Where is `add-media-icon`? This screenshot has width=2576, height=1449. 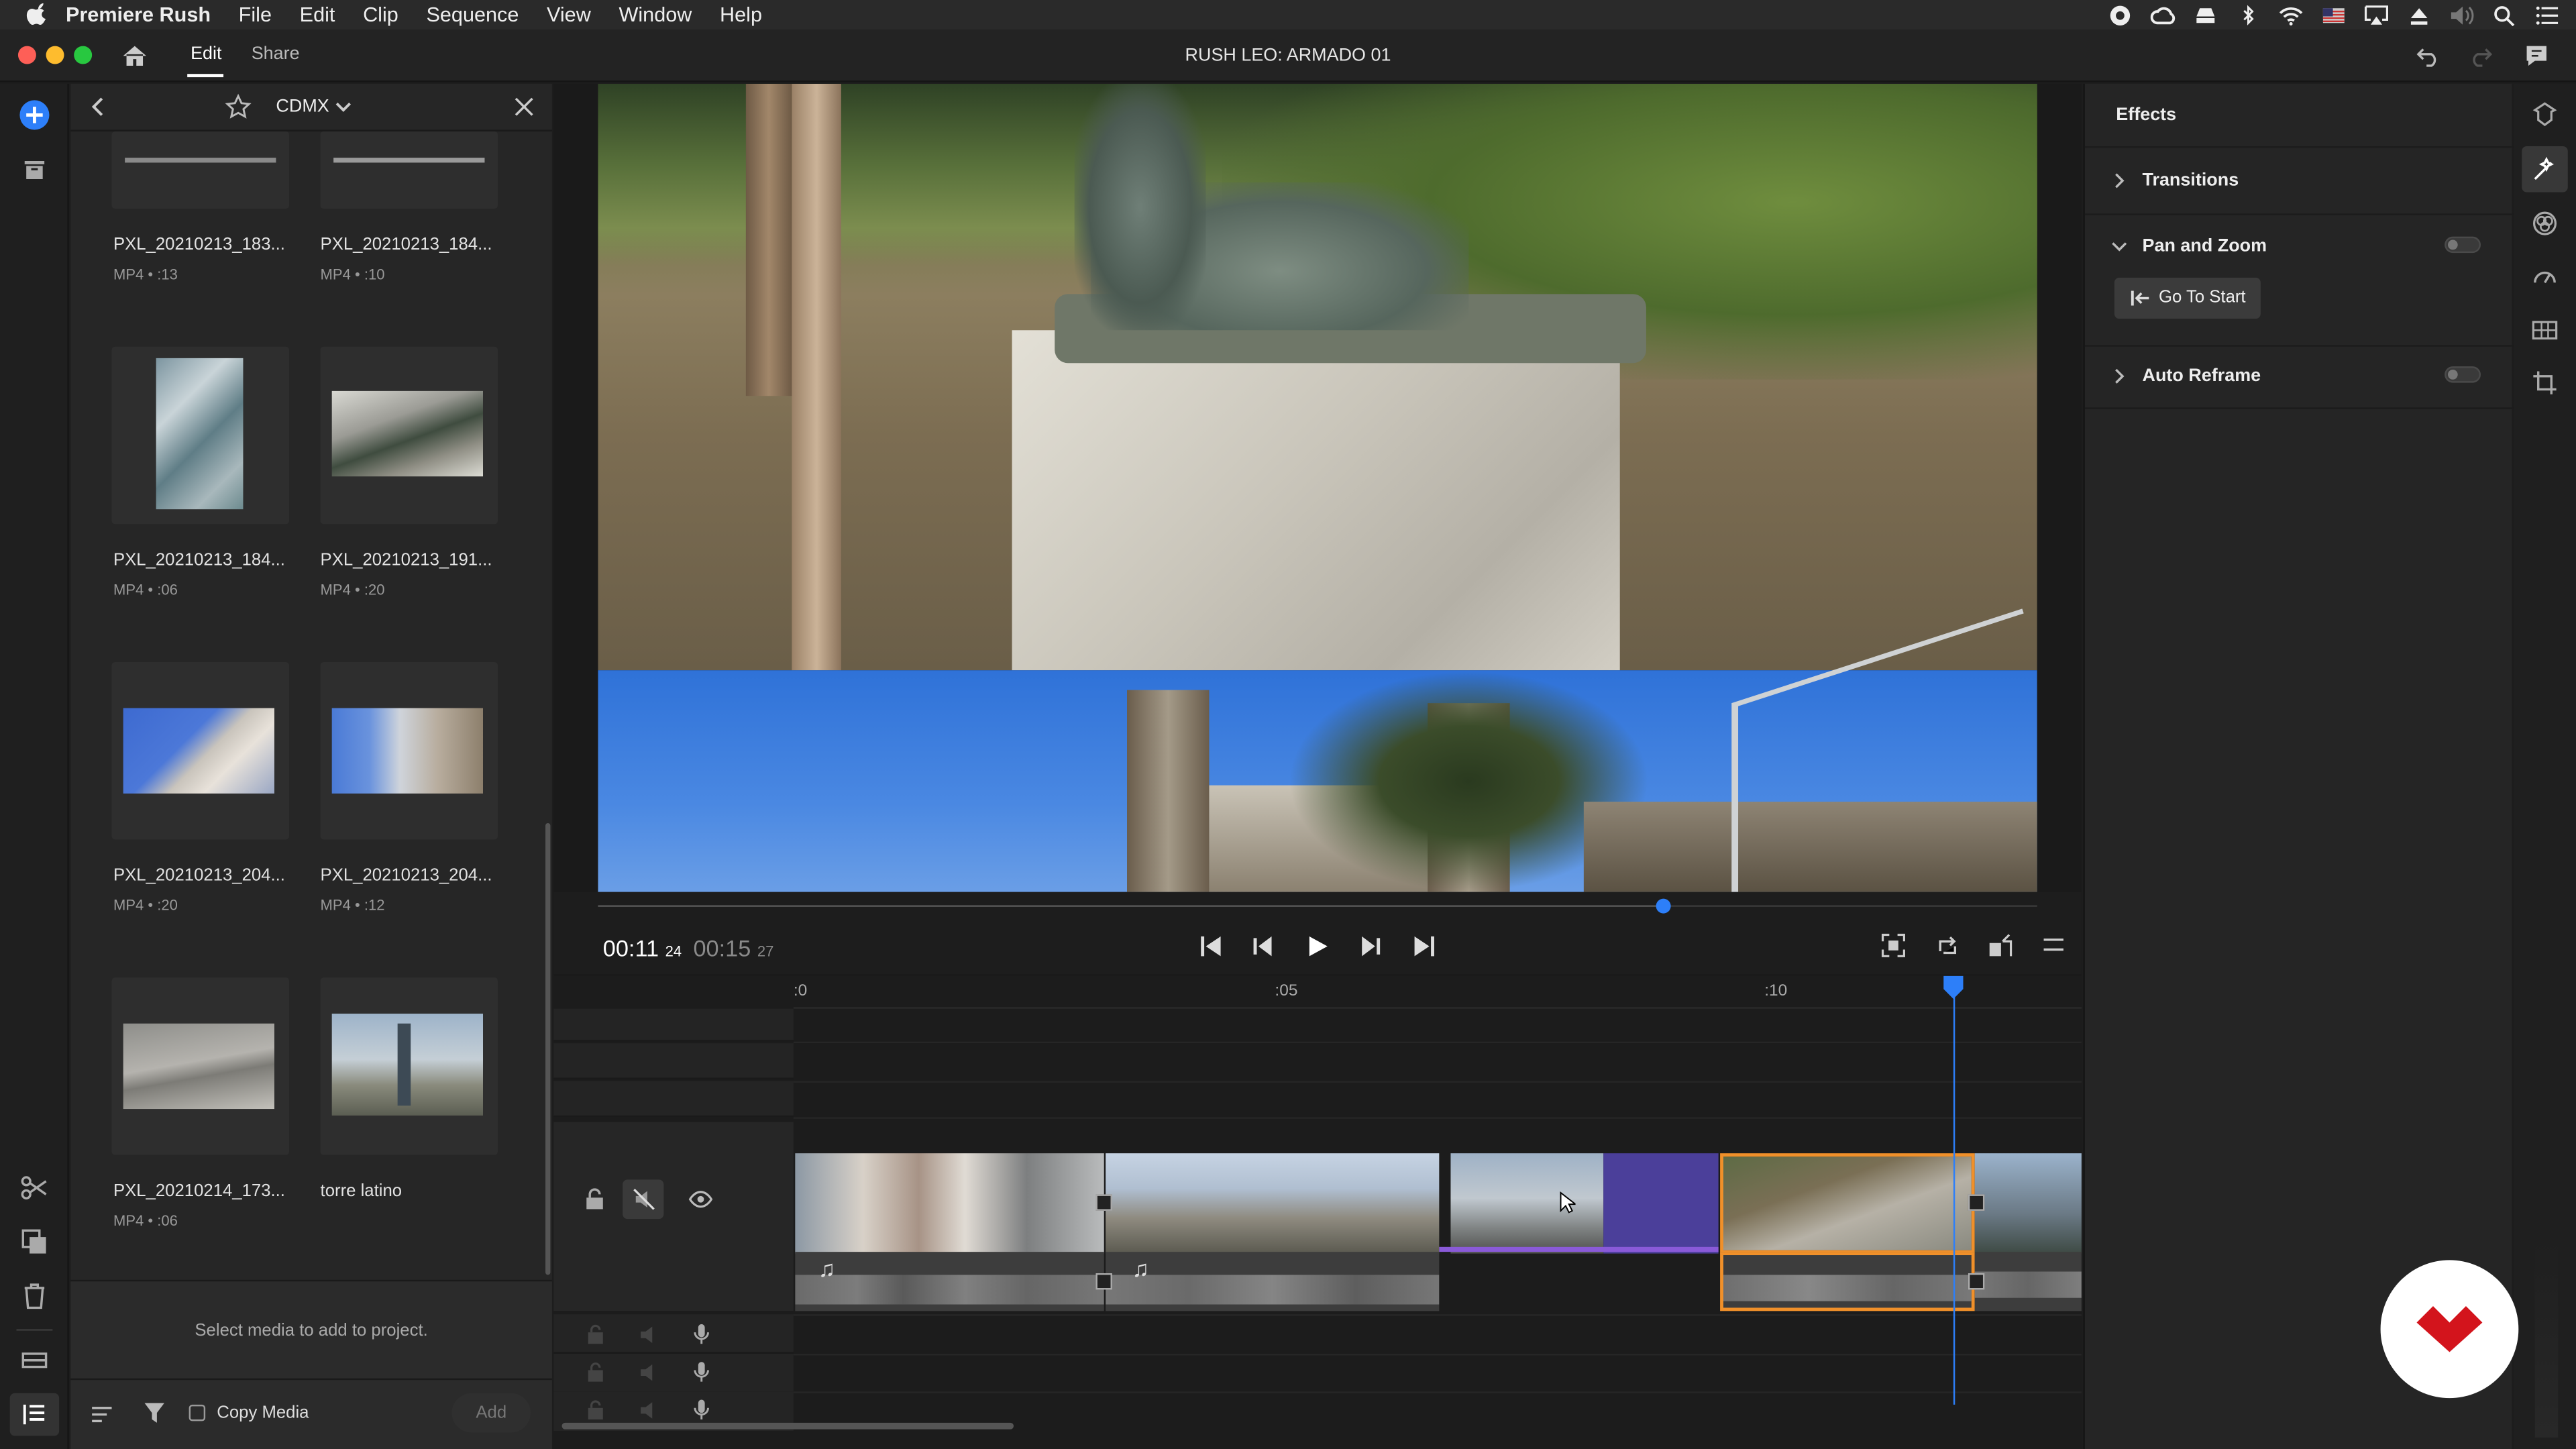
add-media-icon is located at coordinates (34, 115).